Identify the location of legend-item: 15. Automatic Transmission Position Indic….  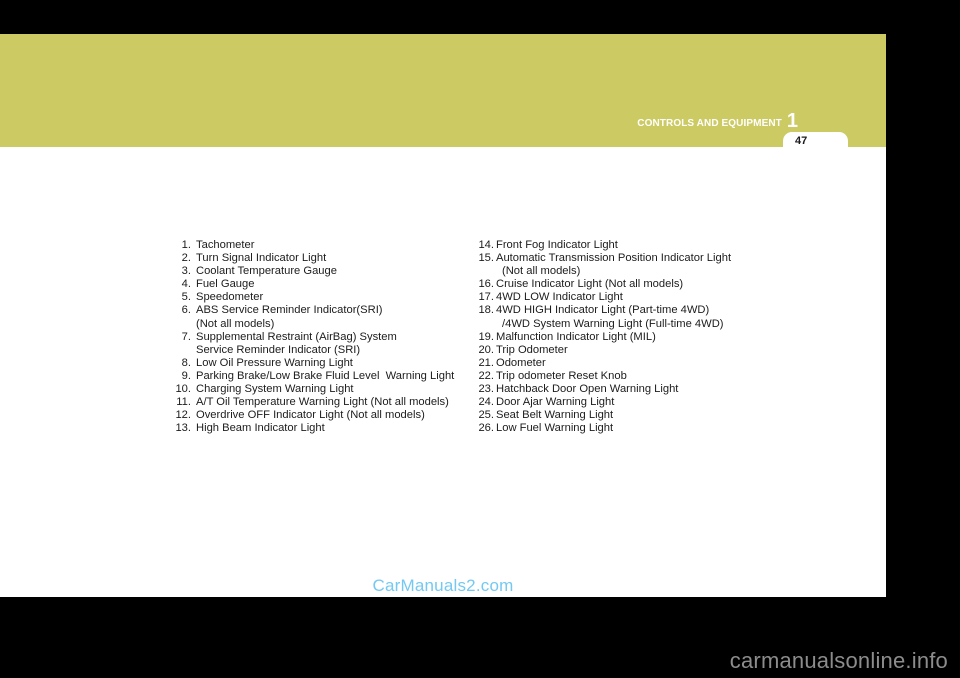
(620, 258).